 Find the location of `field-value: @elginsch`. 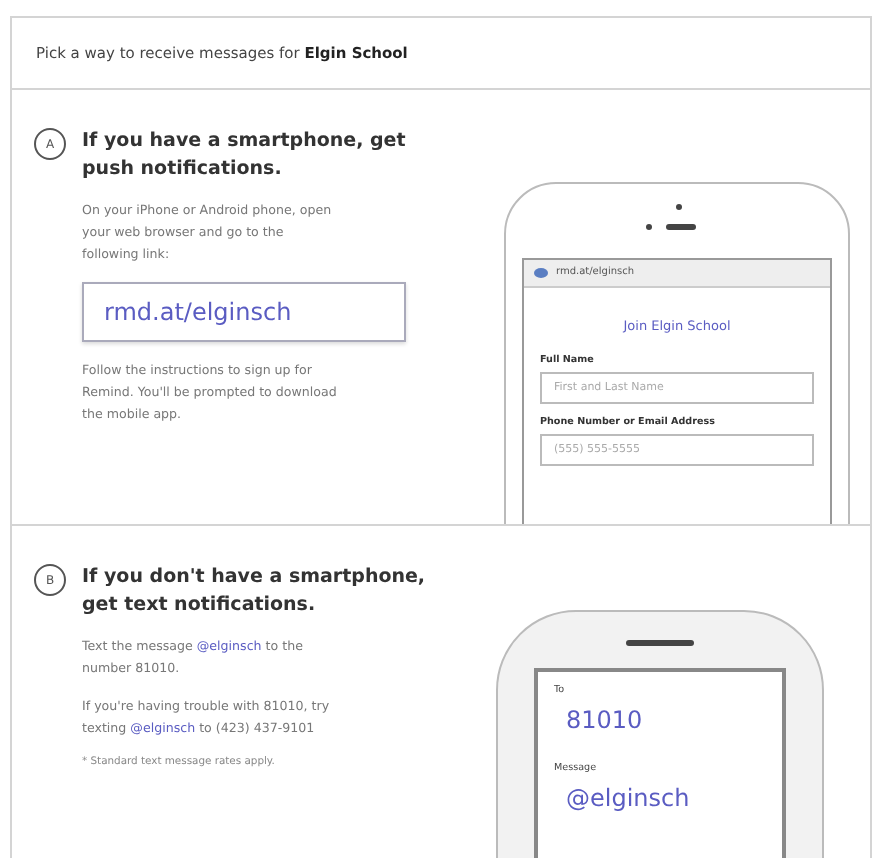

field-value: @elginsch is located at coordinates (629, 799).